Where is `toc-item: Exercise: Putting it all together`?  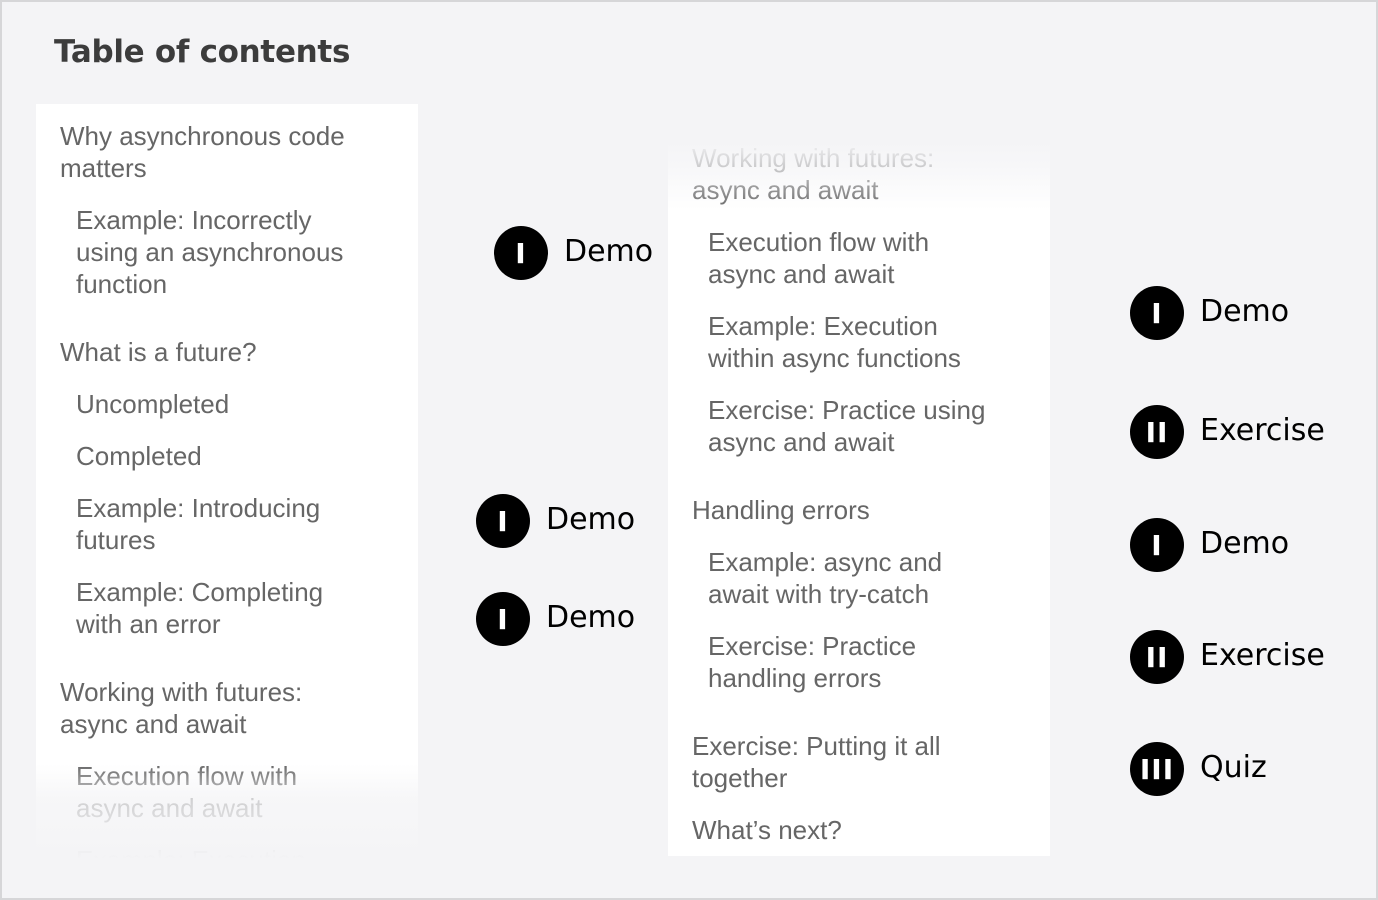
toc-item: Exercise: Putting it all together is located at coordinates (816, 762).